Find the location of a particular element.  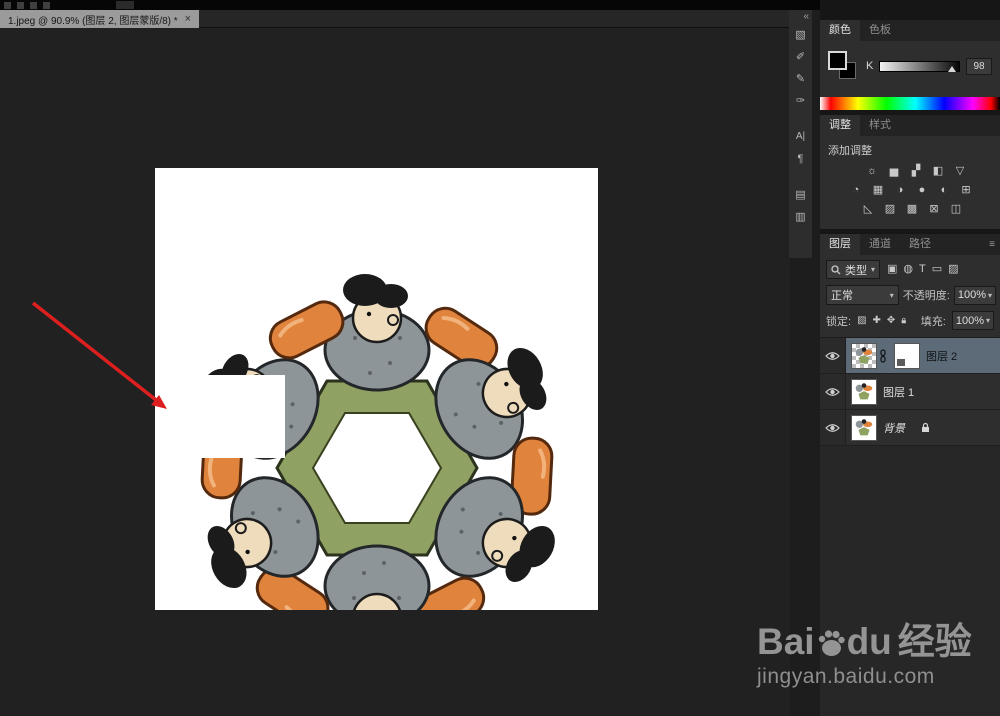

baidu-logo: Bai du 经验 is located at coordinates (864, 642).